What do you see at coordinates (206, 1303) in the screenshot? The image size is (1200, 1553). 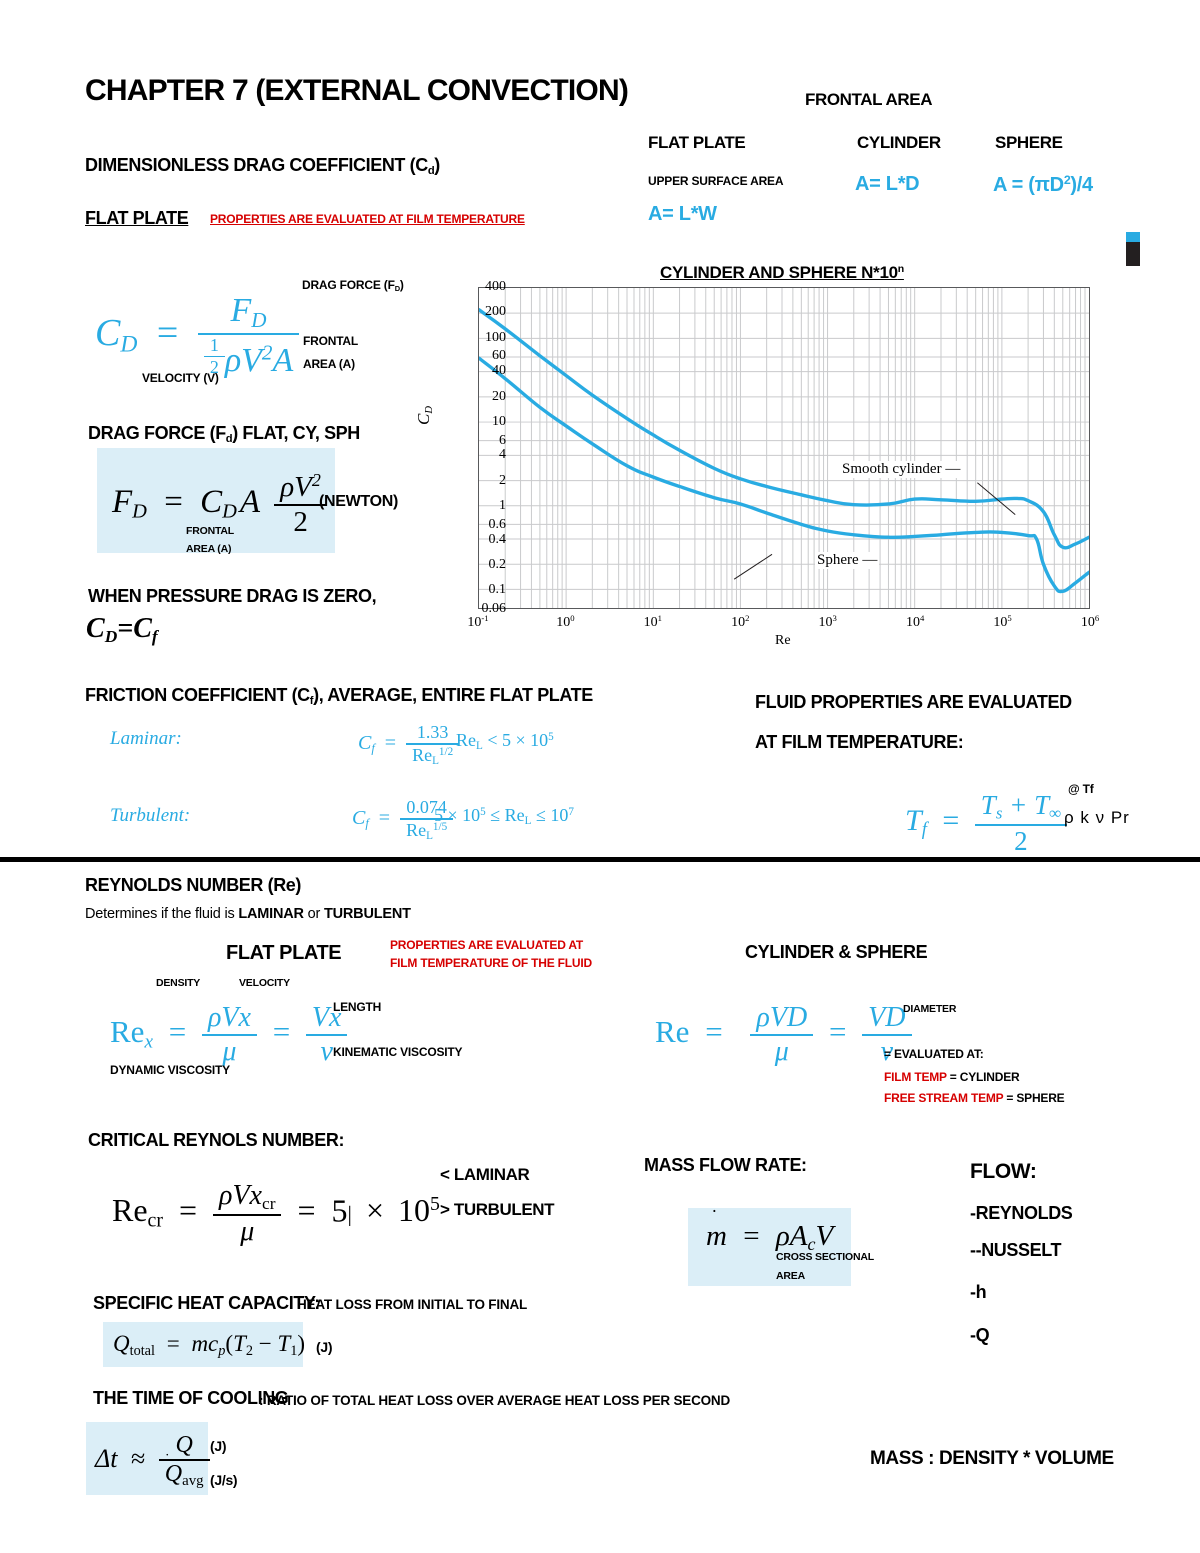 I see `specific-heat-heading: SPECIFIC HEAT CAPACITY:` at bounding box center [206, 1303].